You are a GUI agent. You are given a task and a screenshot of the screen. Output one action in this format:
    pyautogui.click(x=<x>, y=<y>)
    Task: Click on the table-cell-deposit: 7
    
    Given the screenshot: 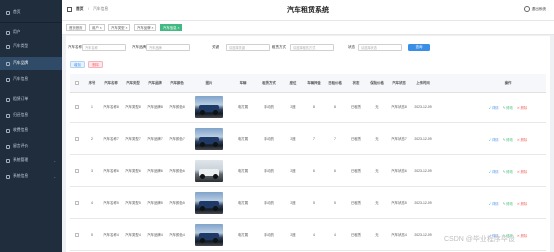 What is the action you would take?
    pyautogui.click(x=314, y=138)
    